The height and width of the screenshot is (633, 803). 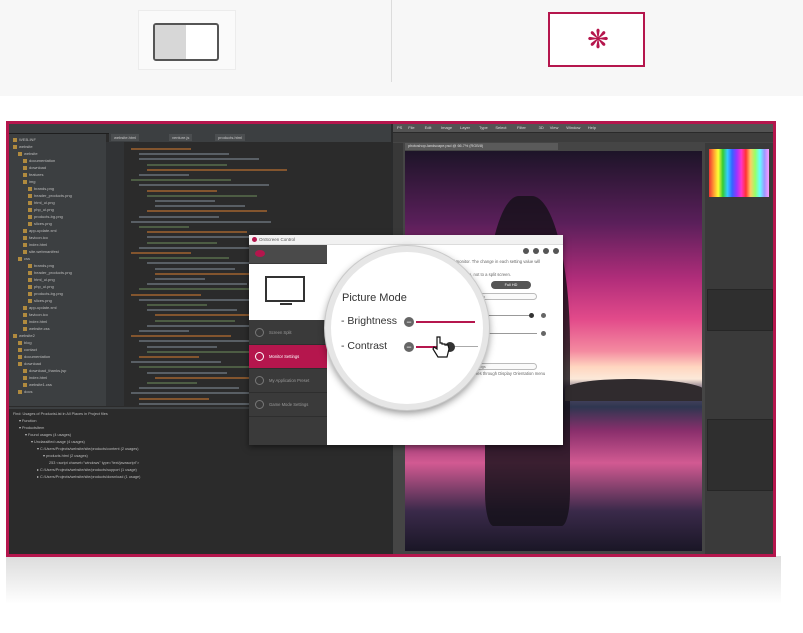 I want to click on project-tree-item: blog, so click(x=25, y=342).